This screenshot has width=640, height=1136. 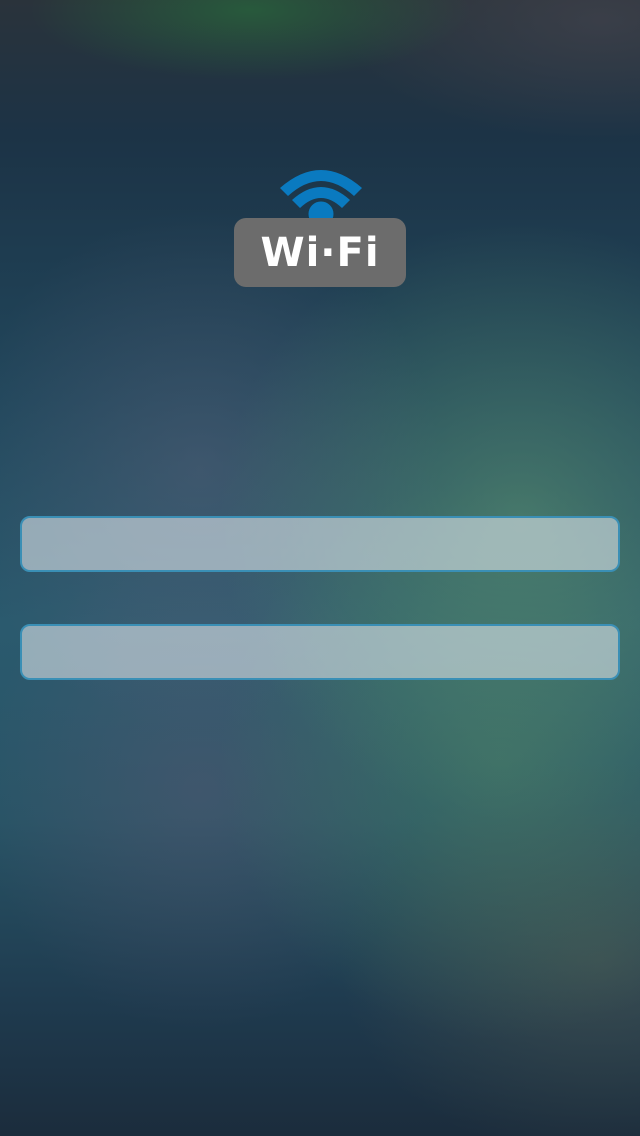 I want to click on wifi-logo-text: Wi·Fi, so click(x=320, y=252).